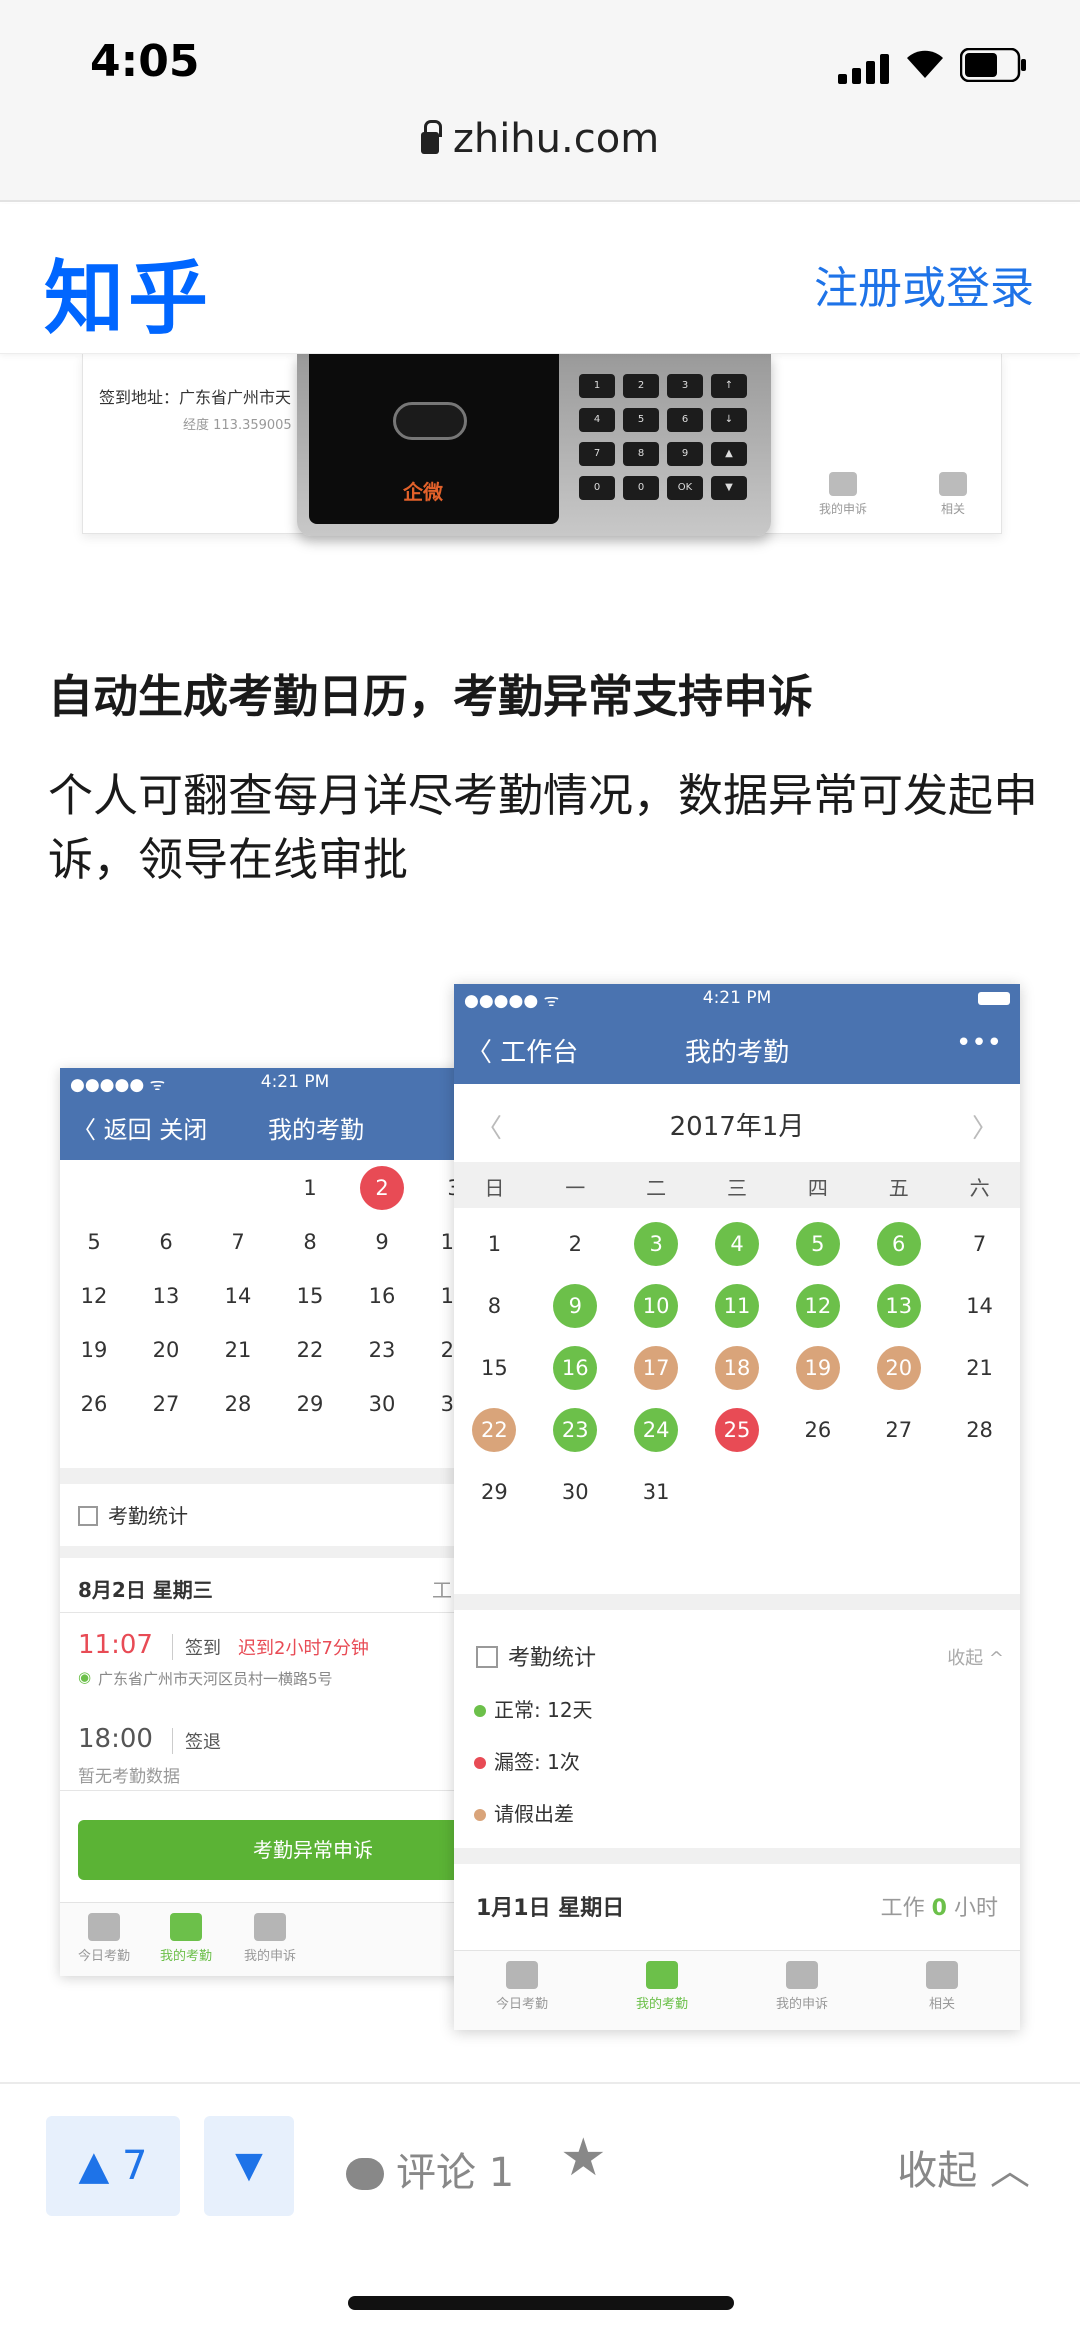 The image size is (1080, 2339). What do you see at coordinates (737, 1306) in the screenshot?
I see `calendar-day: 11` at bounding box center [737, 1306].